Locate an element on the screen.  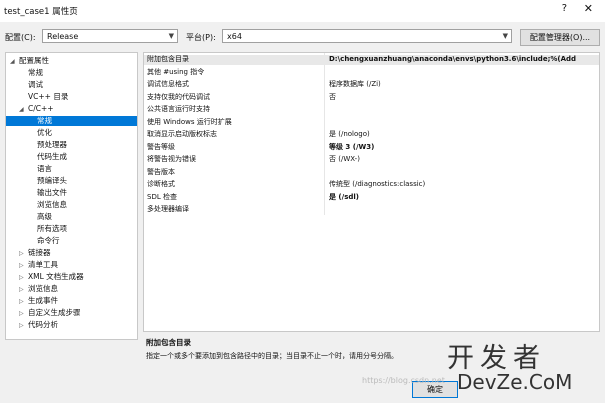
tree-item-label: 优化 is located at coordinates (44, 132).